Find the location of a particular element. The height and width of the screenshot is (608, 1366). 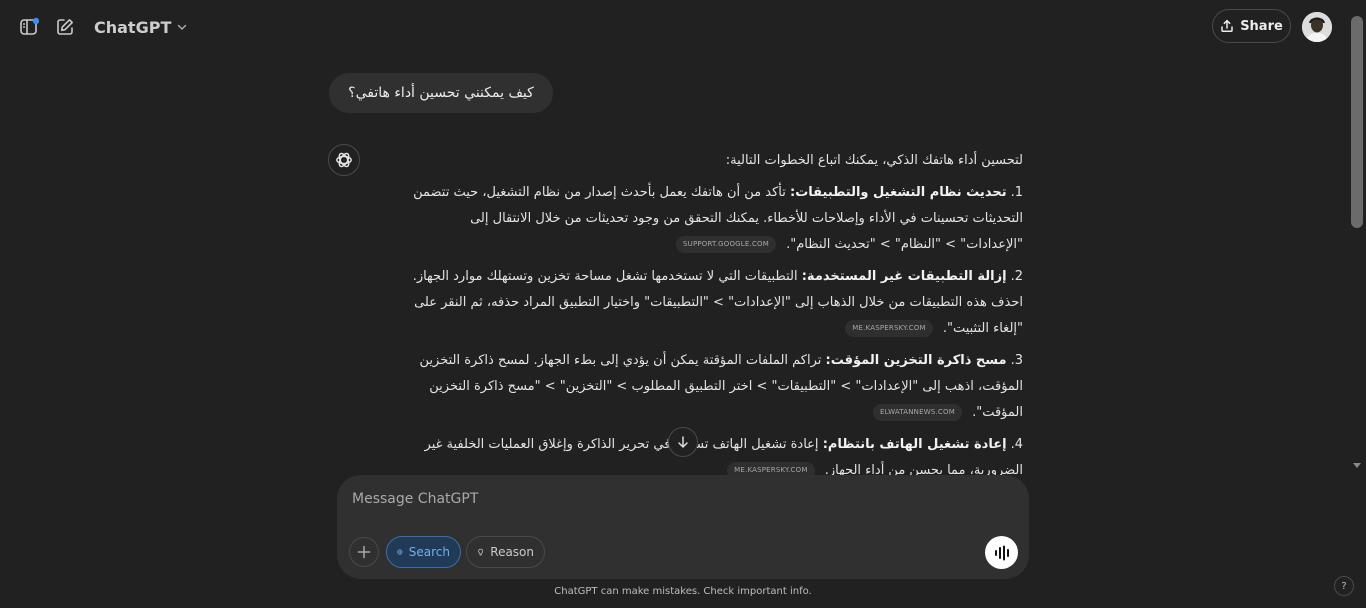

search-toggle-button: Search is located at coordinates (423, 552).